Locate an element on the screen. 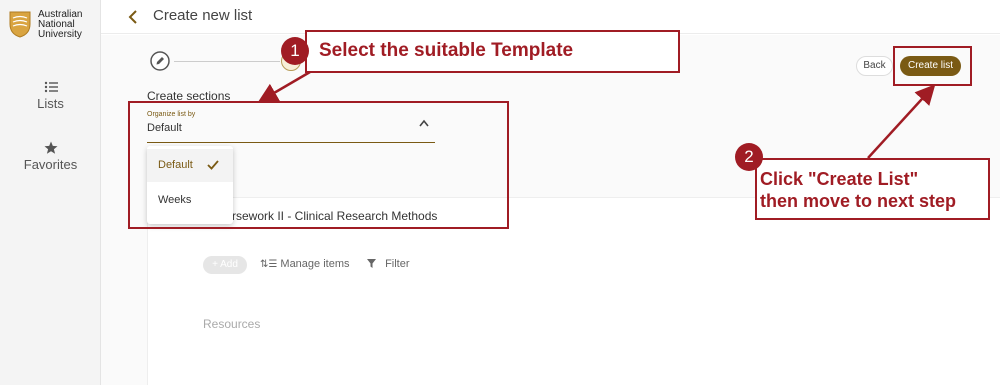  annotation-create-button-highlight is located at coordinates (932, 66).